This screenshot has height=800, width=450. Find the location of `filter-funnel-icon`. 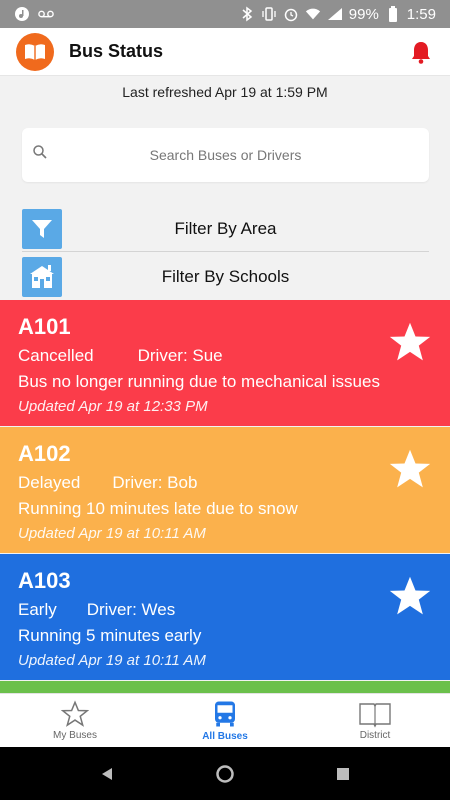

filter-funnel-icon is located at coordinates (42, 228).